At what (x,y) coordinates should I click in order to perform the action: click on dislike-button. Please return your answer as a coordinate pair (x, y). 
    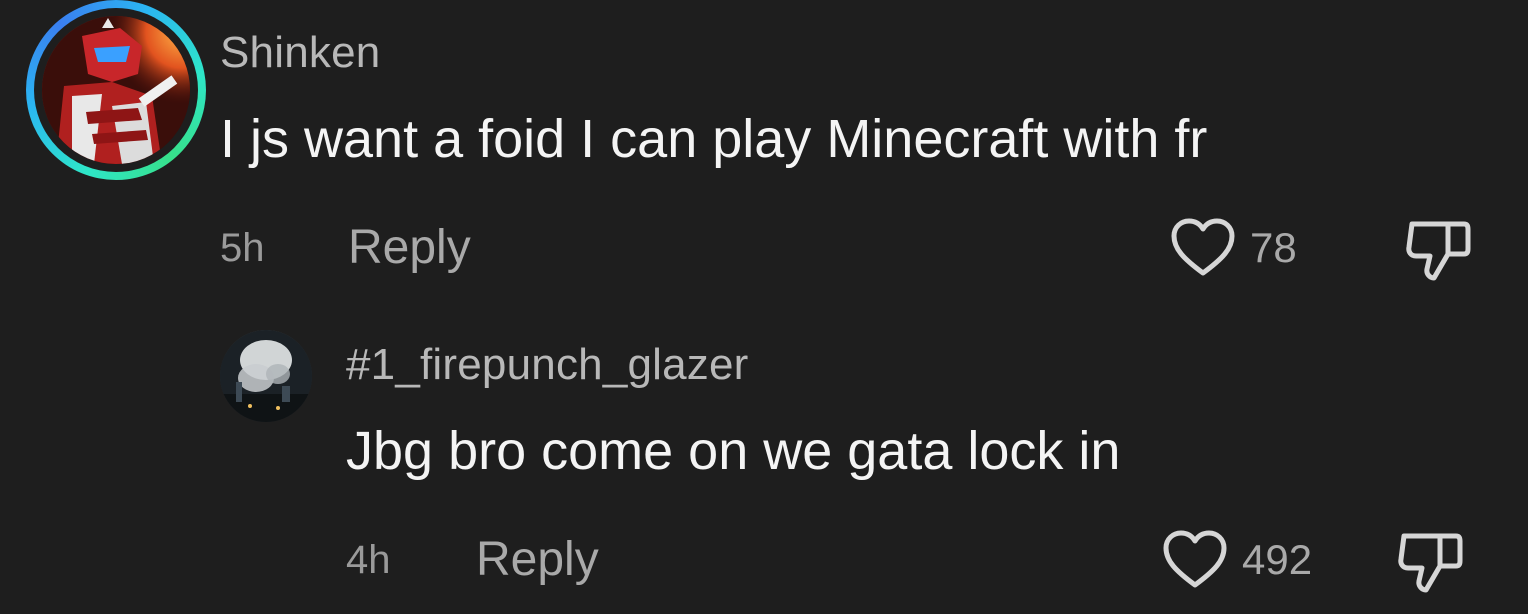
    Looking at the image, I should click on (1431, 564).